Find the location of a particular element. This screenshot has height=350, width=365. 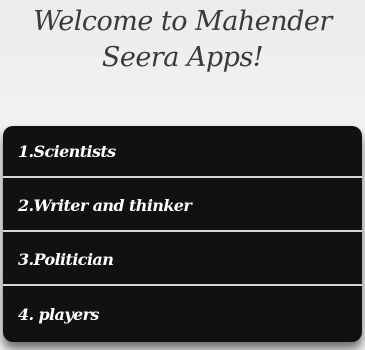

menu-item-players: 4. players is located at coordinates (182, 314).